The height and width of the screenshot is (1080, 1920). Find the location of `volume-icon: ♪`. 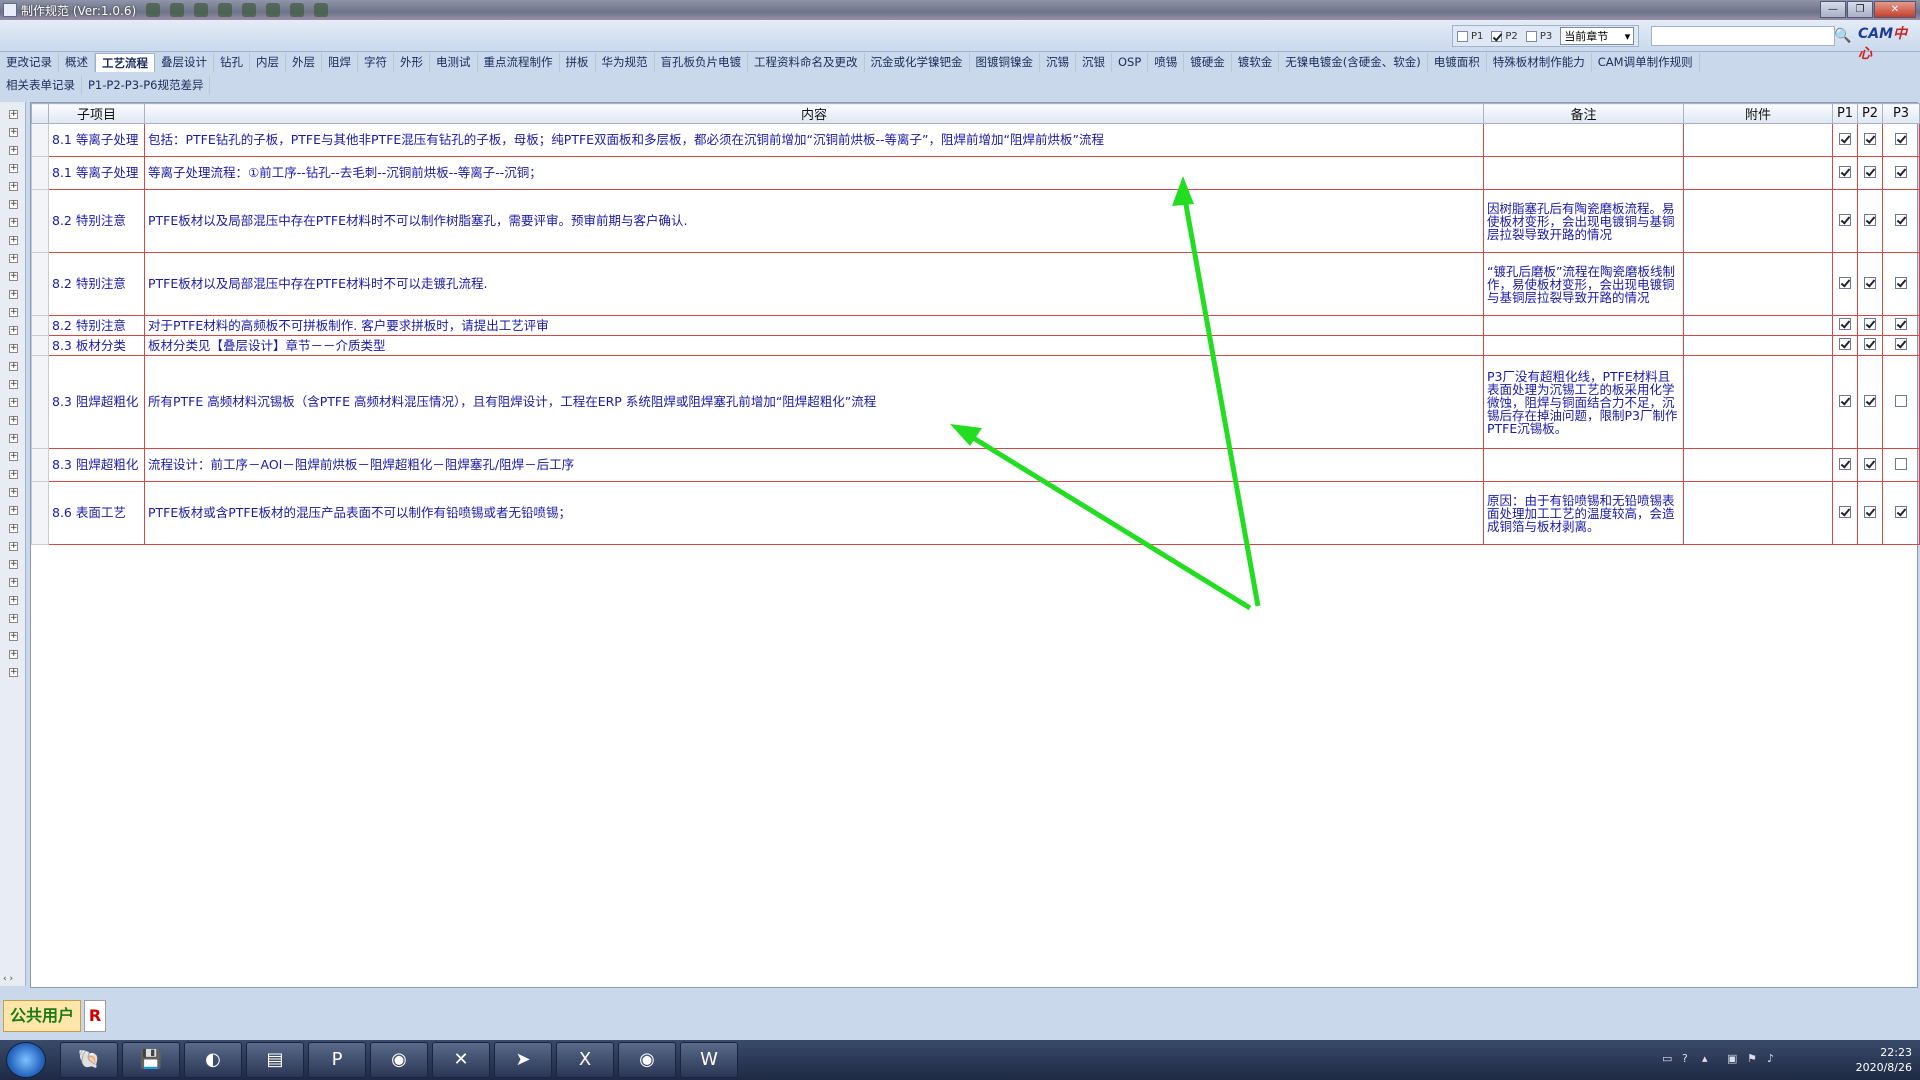

volume-icon: ♪ is located at coordinates (1770, 1058).